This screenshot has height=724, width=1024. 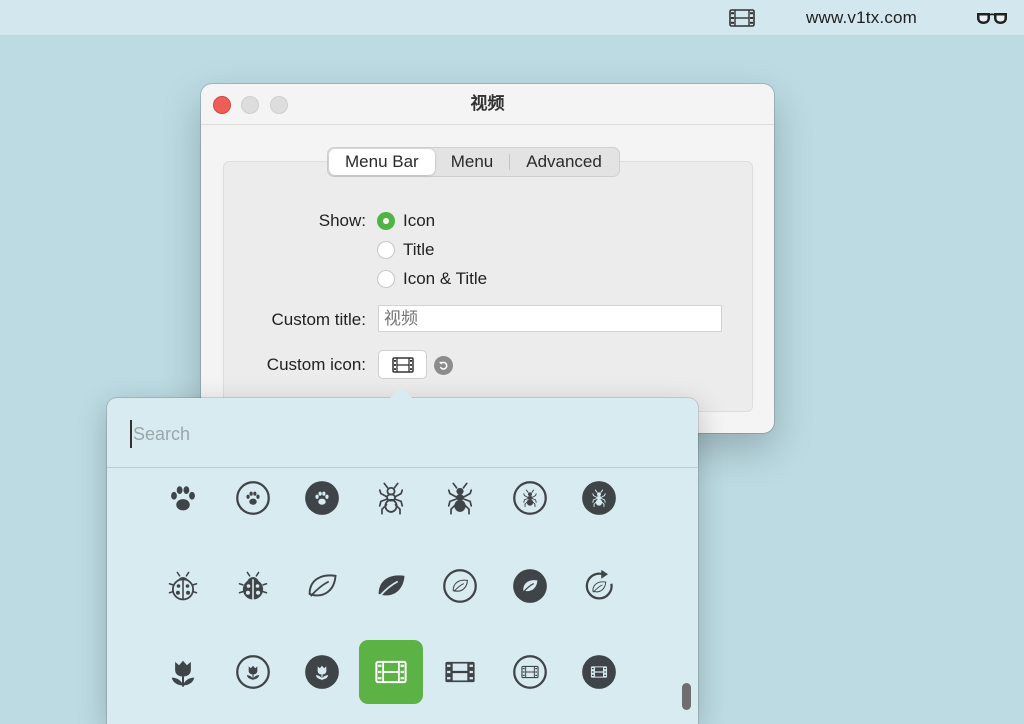 I want to click on icon-cell-leaf-circle-fill, so click(x=530, y=586).